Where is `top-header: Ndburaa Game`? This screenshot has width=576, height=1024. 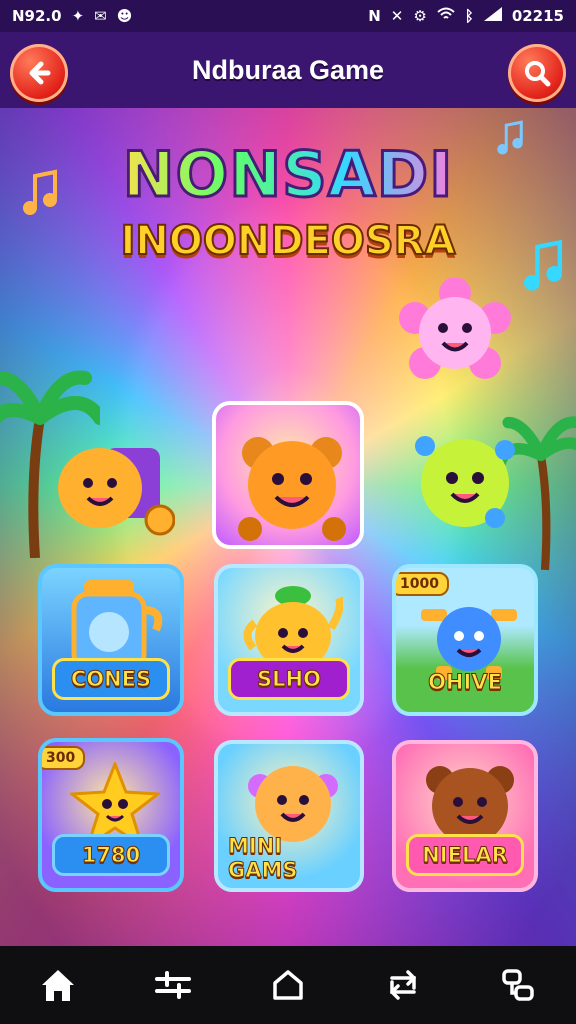
top-header: Ndburaa Game is located at coordinates (288, 70).